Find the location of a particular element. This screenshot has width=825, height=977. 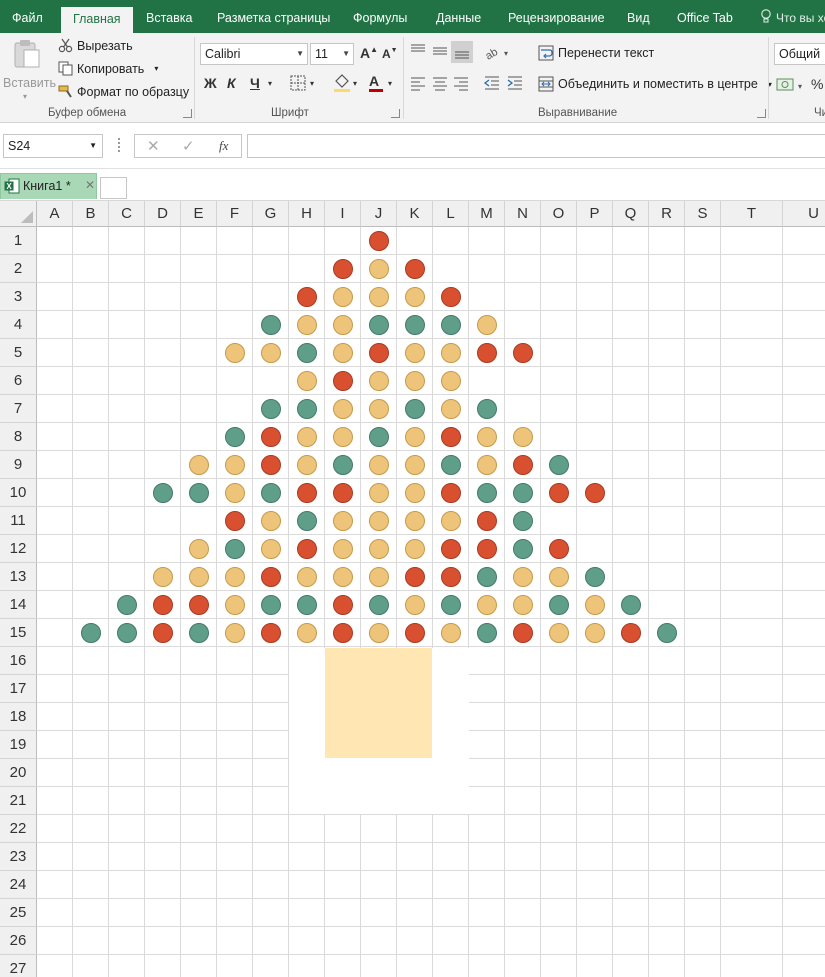

align-bottom-button is located at coordinates (462, 52).